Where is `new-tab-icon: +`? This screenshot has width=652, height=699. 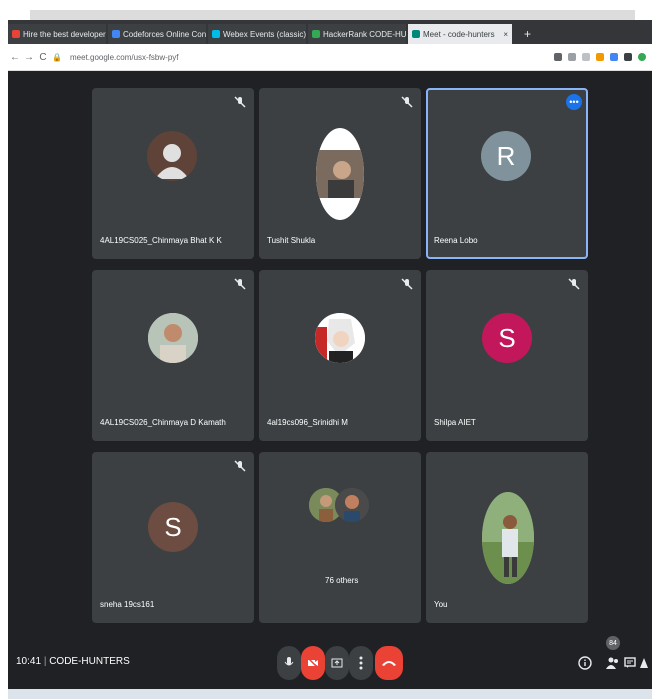 new-tab-icon: + is located at coordinates (527, 34).